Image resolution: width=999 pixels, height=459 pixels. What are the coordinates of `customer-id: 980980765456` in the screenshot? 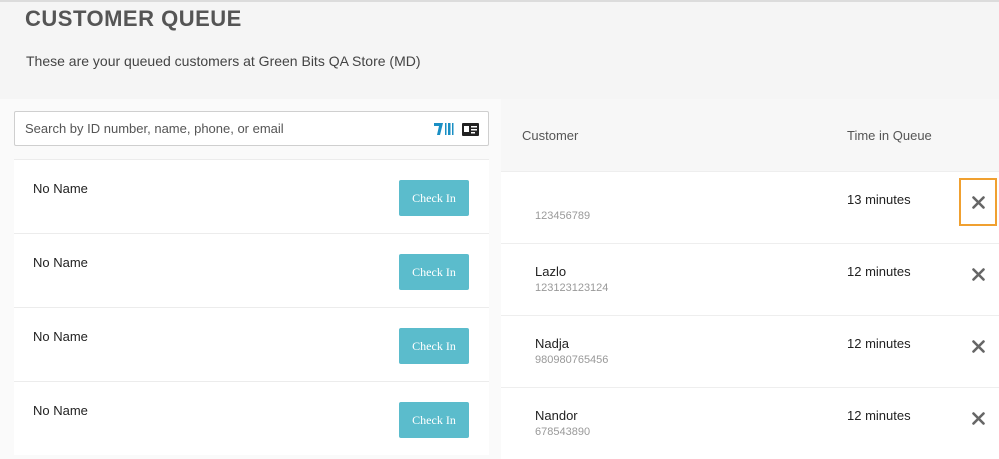 It's located at (572, 360).